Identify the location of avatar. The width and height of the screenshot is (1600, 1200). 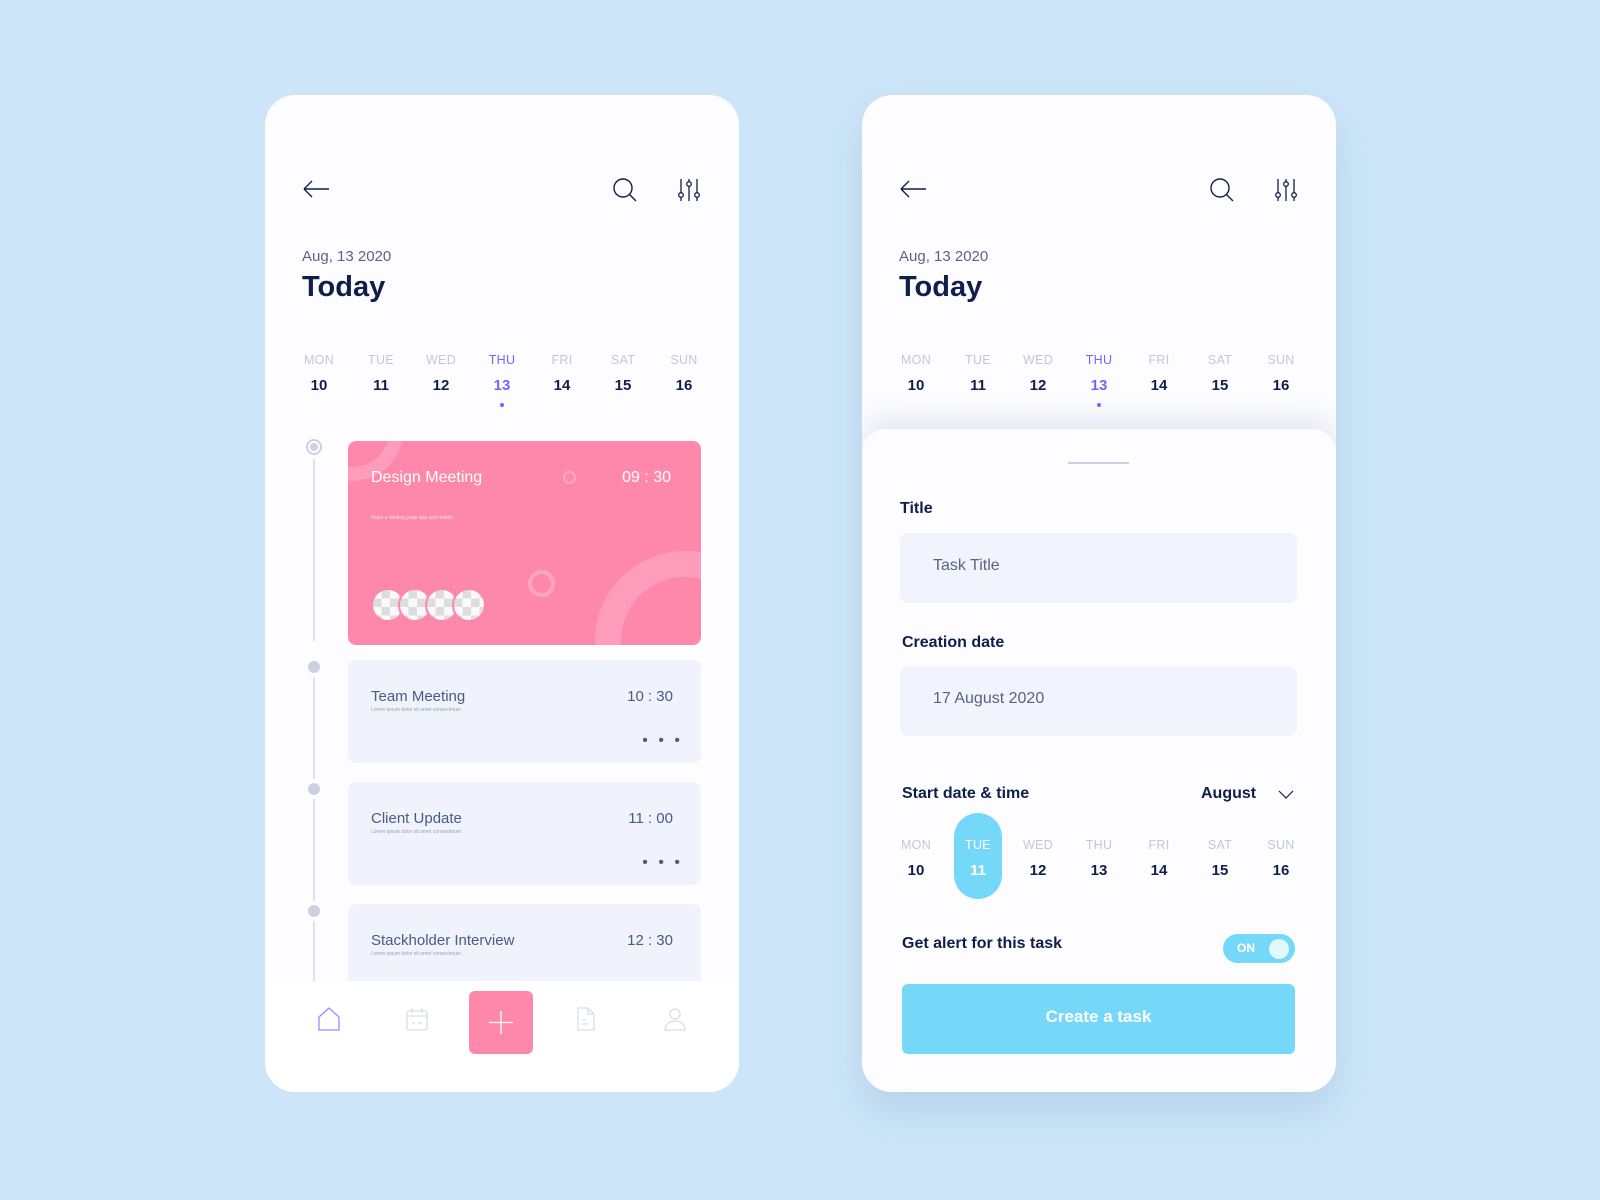
(469, 605).